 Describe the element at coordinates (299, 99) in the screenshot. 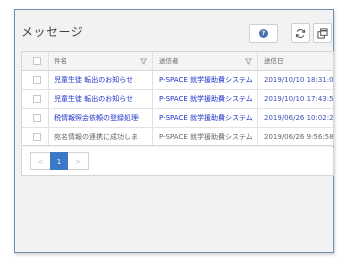

I see `row-date: 2019/10/10 17:43:50` at that location.